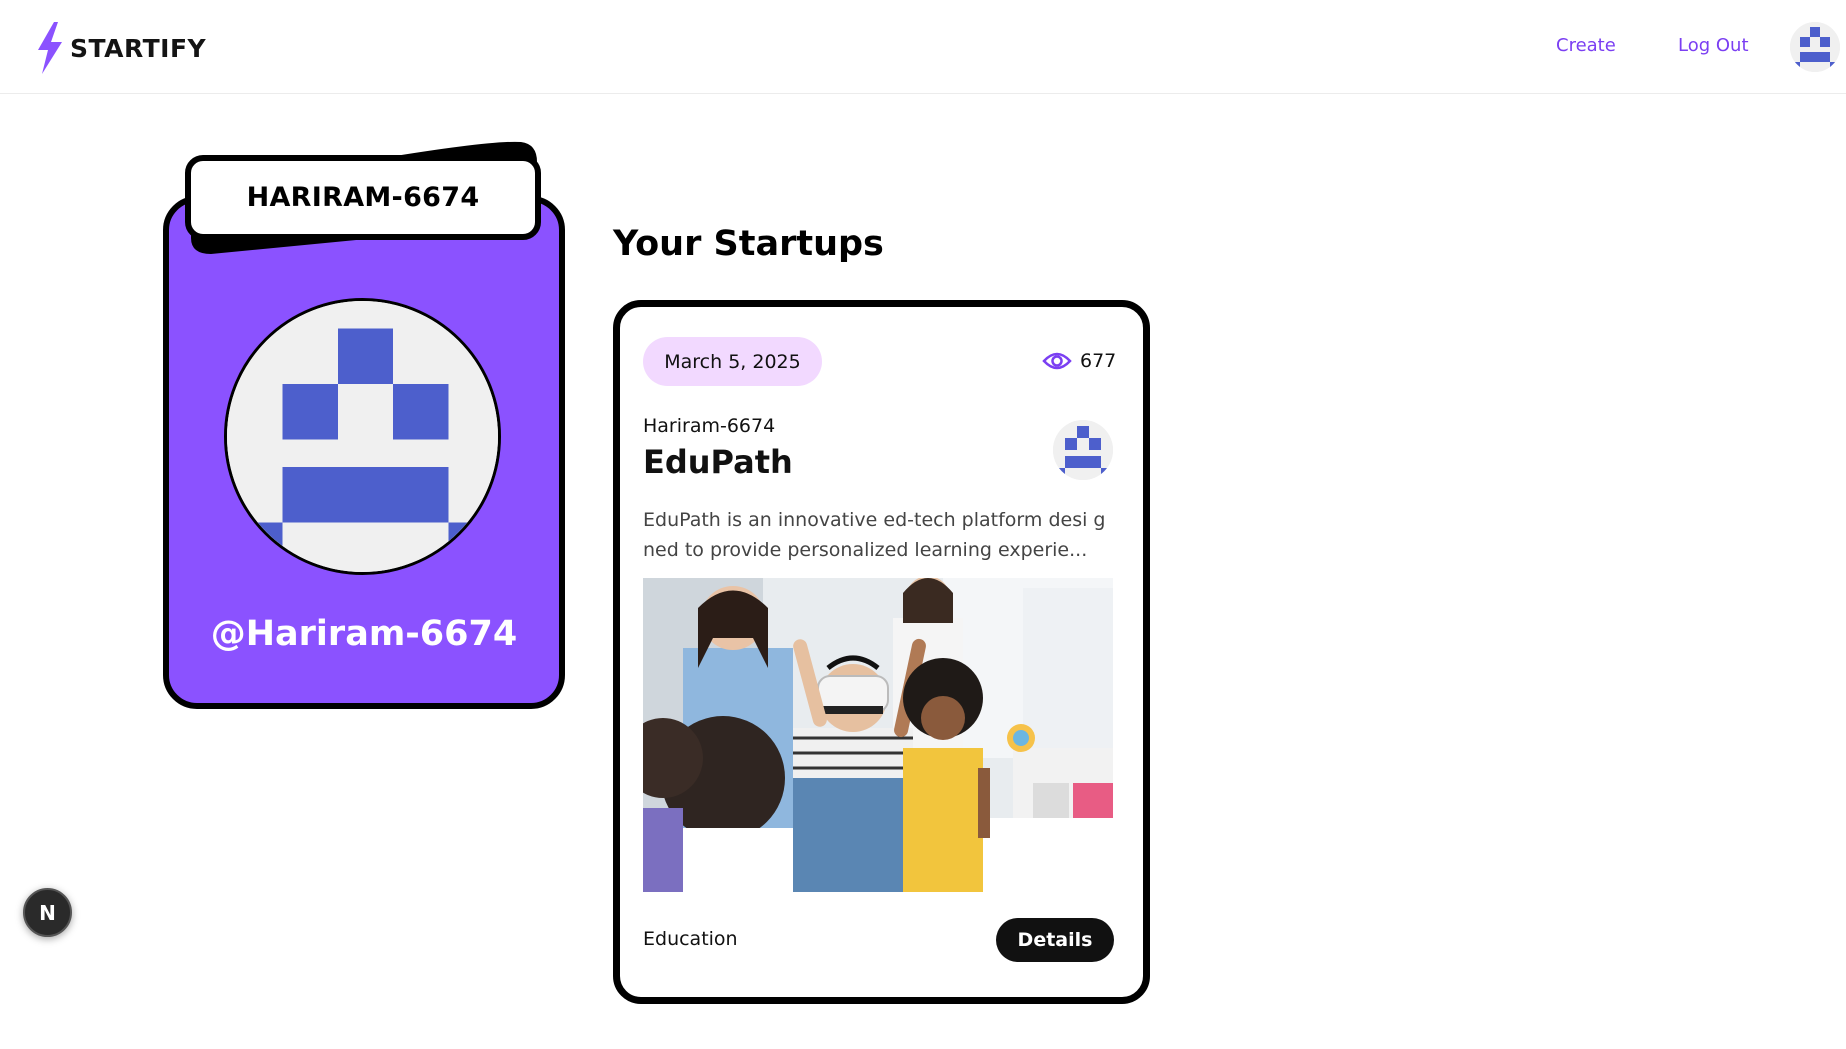 The height and width of the screenshot is (1049, 1846). Describe the element at coordinates (748, 244) in the screenshot. I see `section-title: Your Startups` at that location.